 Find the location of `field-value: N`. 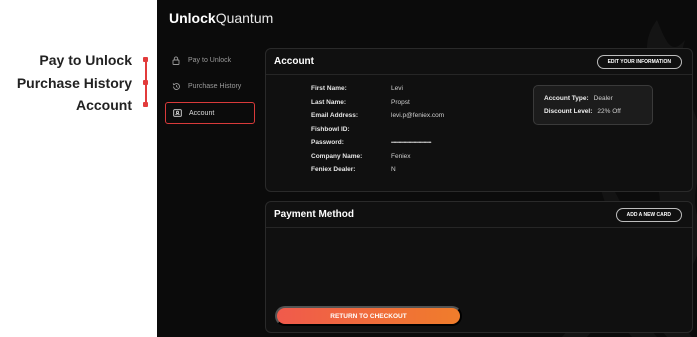

field-value: N is located at coordinates (393, 170).